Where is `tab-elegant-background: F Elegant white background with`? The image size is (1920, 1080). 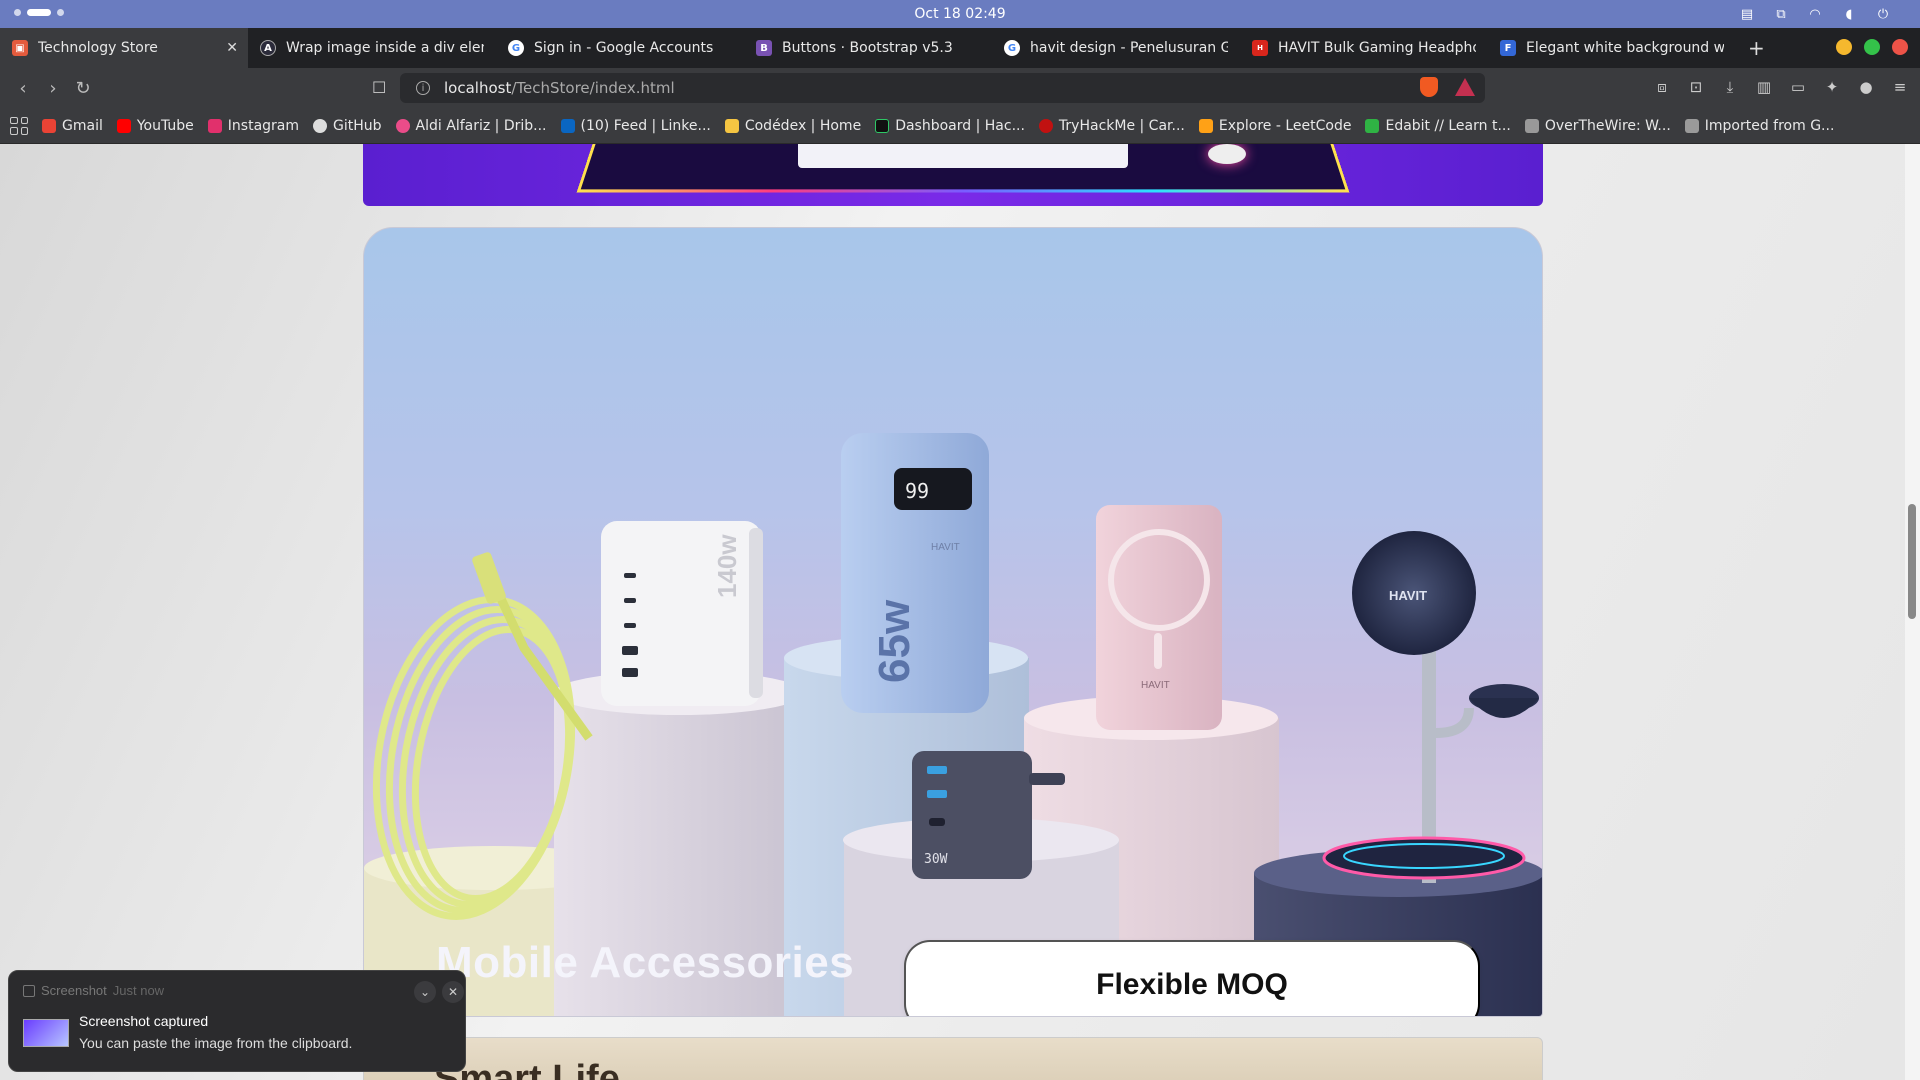
tab-elegant-background: F Elegant white background with is located at coordinates (1612, 48).